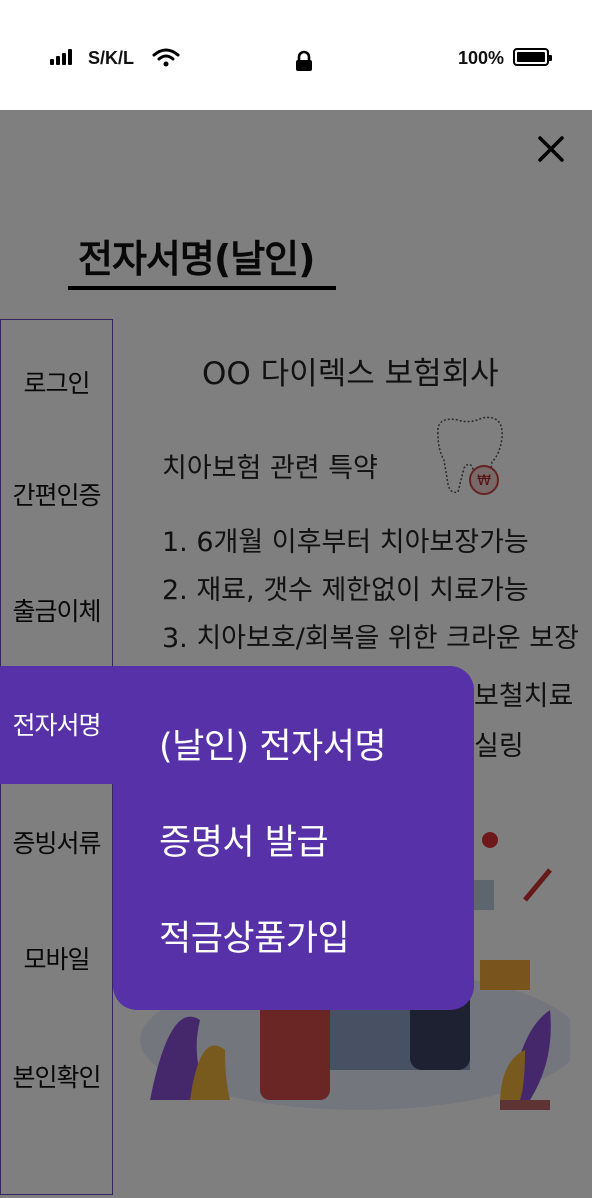 This screenshot has width=592, height=1198. I want to click on sidebar-item-e-signature: 전자서명, so click(65, 725).